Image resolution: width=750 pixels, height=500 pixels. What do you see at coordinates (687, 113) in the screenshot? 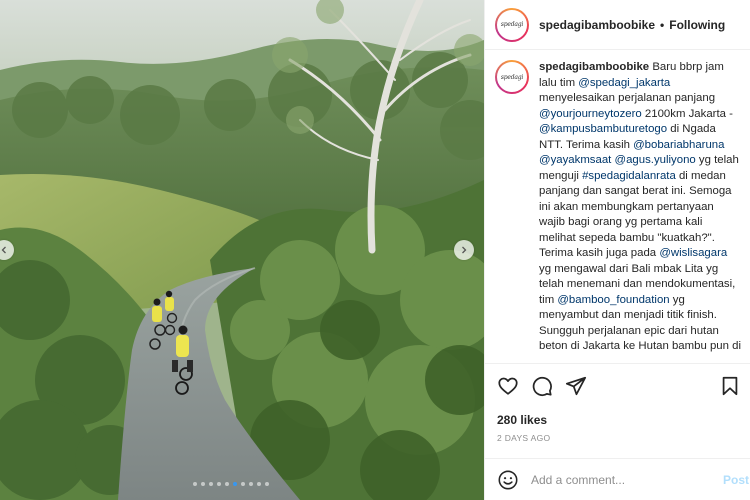
I see `caption-text-segment: 2100km Jakarta -` at bounding box center [687, 113].